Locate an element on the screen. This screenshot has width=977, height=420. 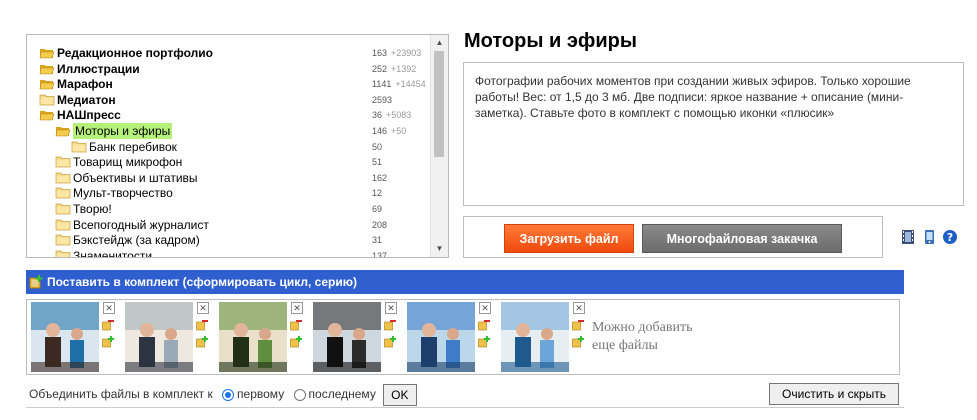
tree-item: Марафон 1141 +14454 is located at coordinates (228, 84).